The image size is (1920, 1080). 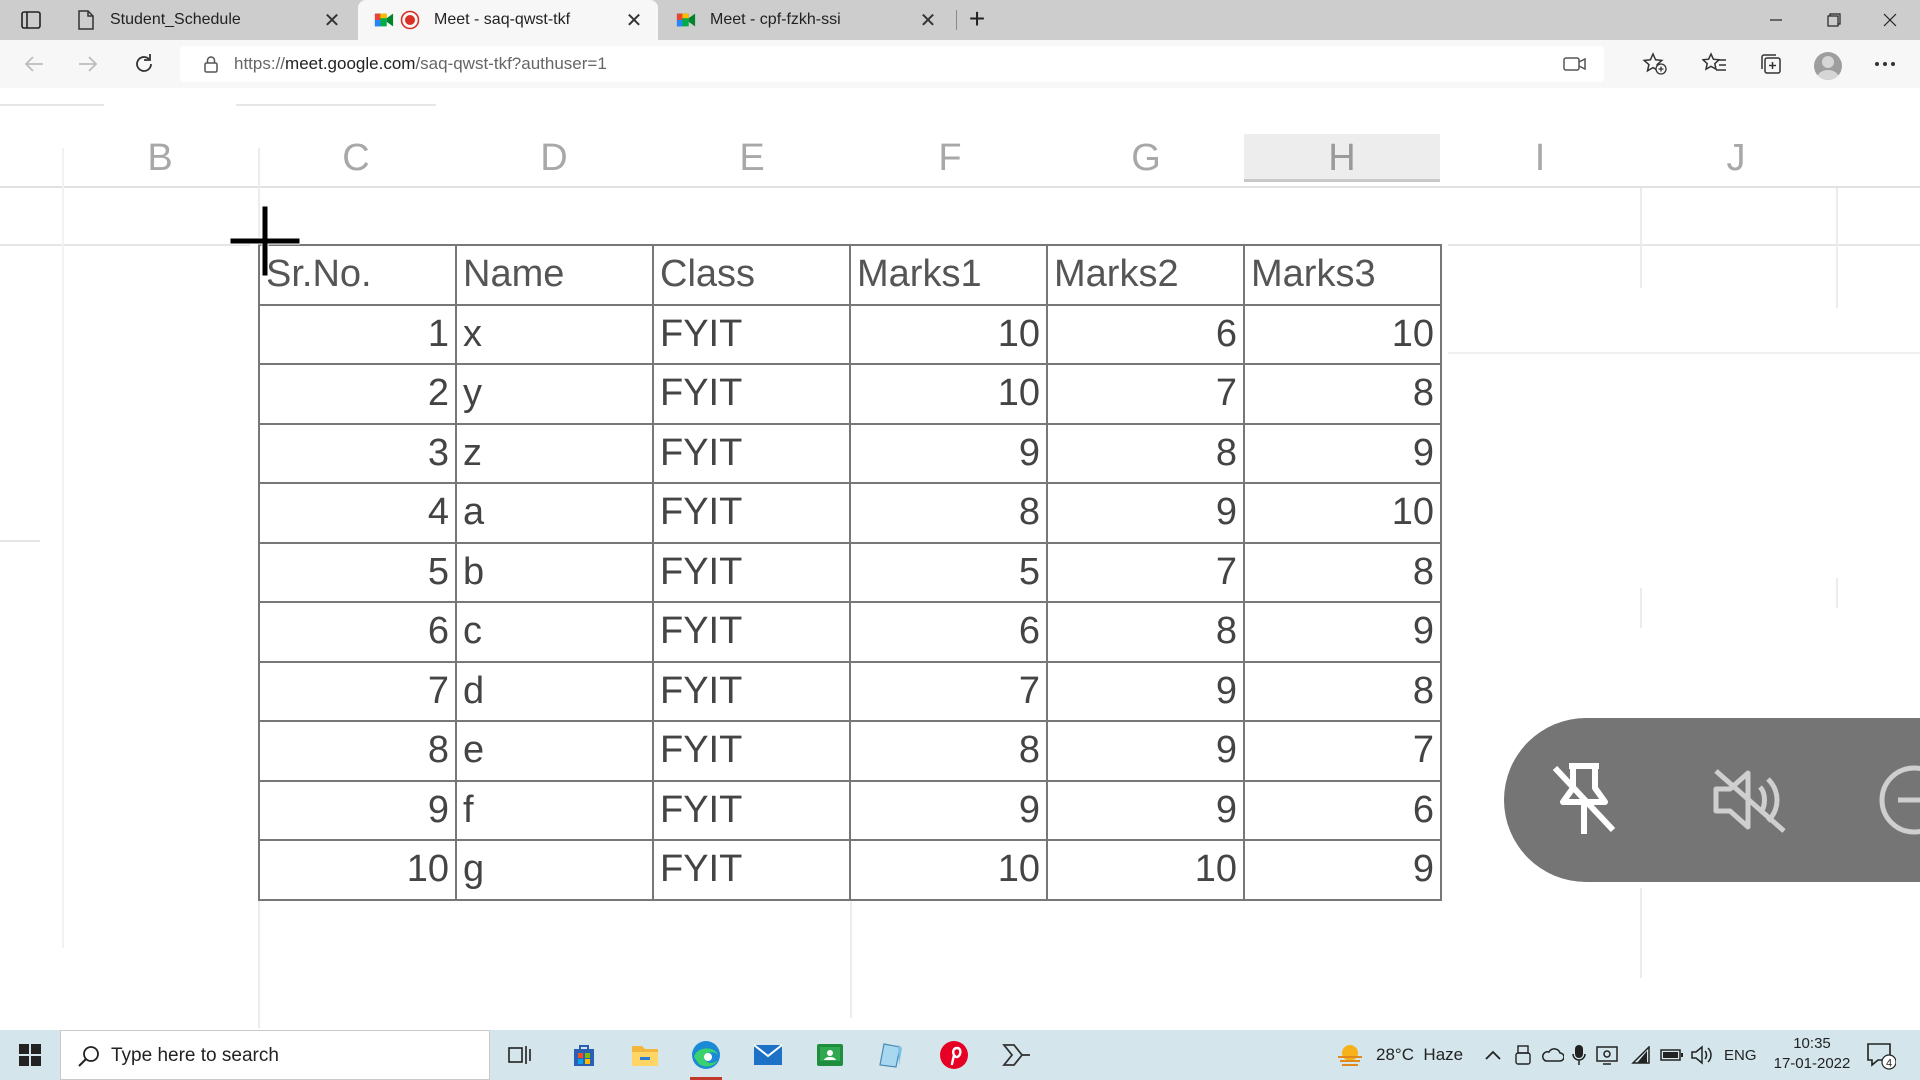 What do you see at coordinates (950, 158) in the screenshot?
I see `column-header-f: F` at bounding box center [950, 158].